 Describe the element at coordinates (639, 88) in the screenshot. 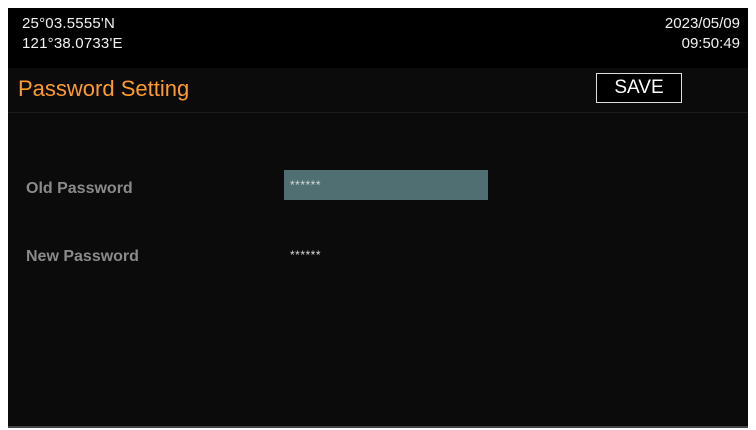

I see `save-button: SAVE` at that location.